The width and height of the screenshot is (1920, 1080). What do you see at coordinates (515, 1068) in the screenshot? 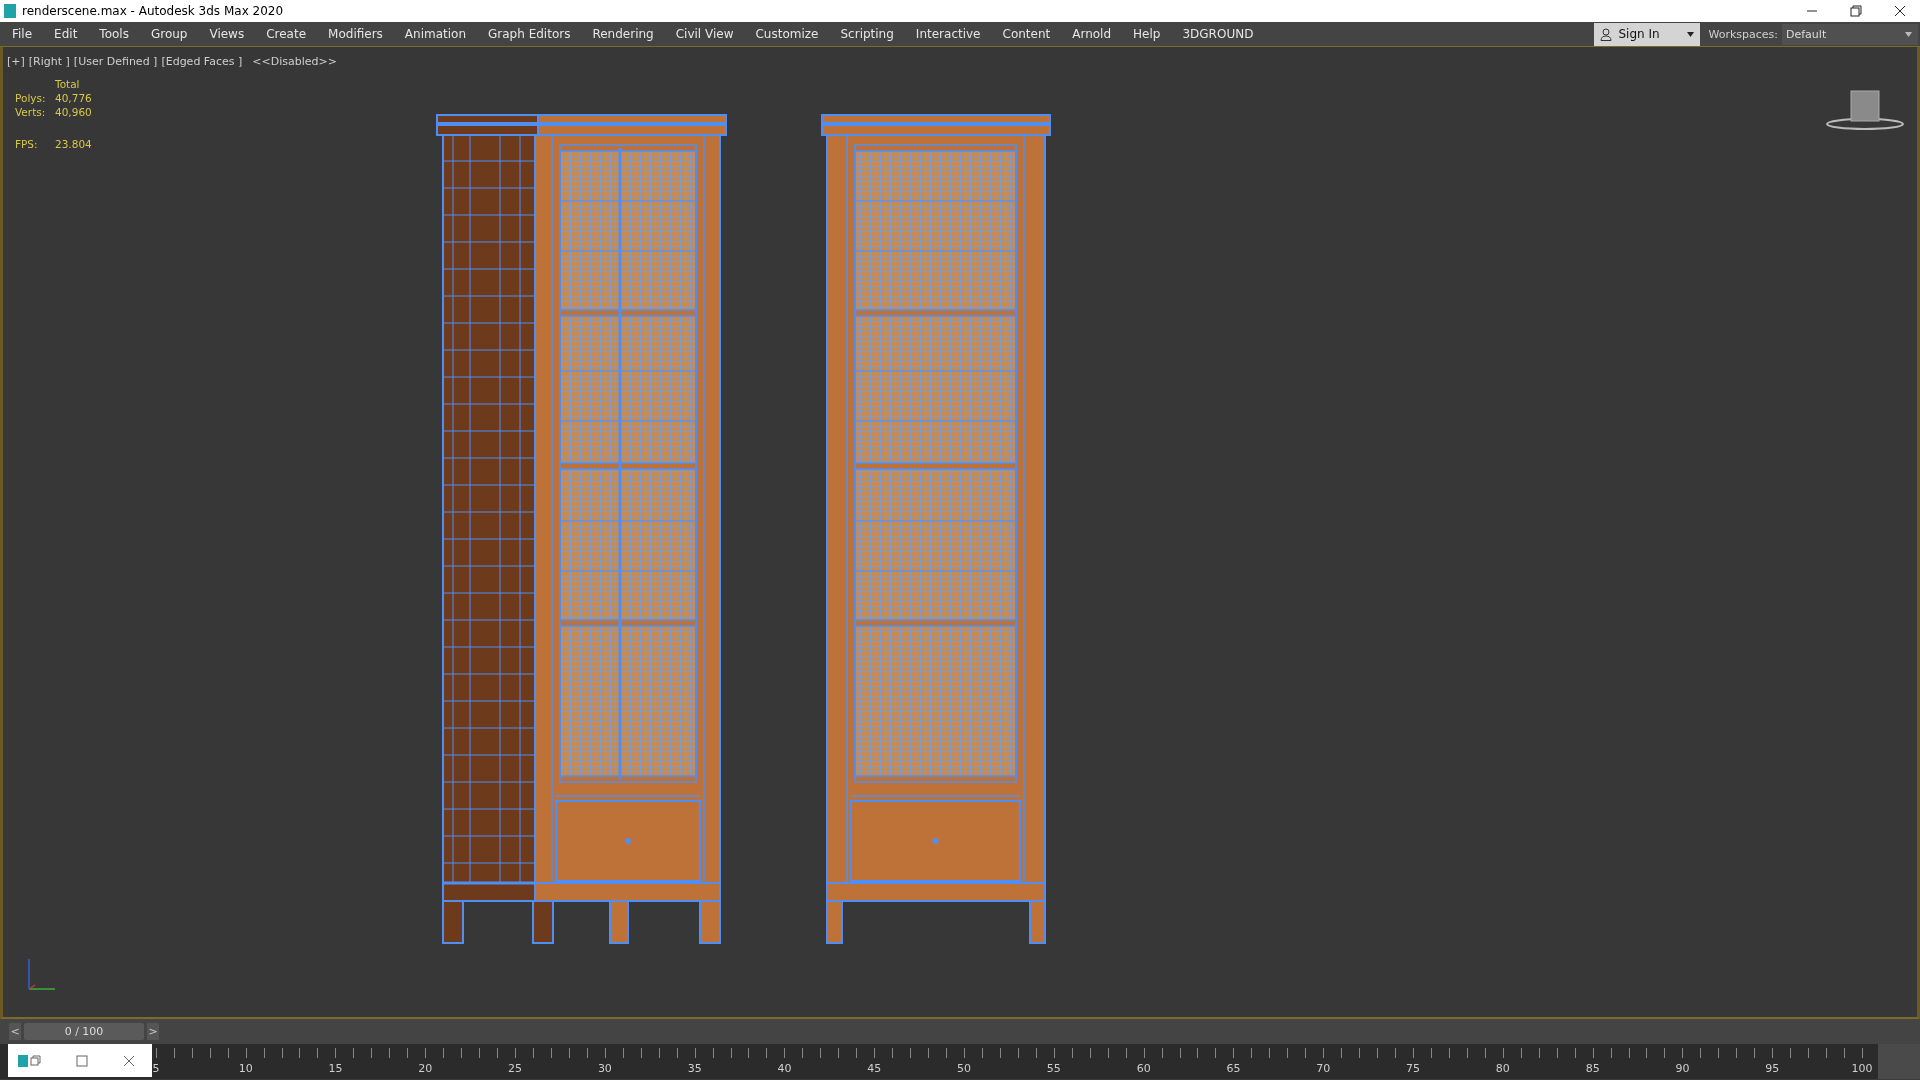
I see `tick-label: 25` at bounding box center [515, 1068].